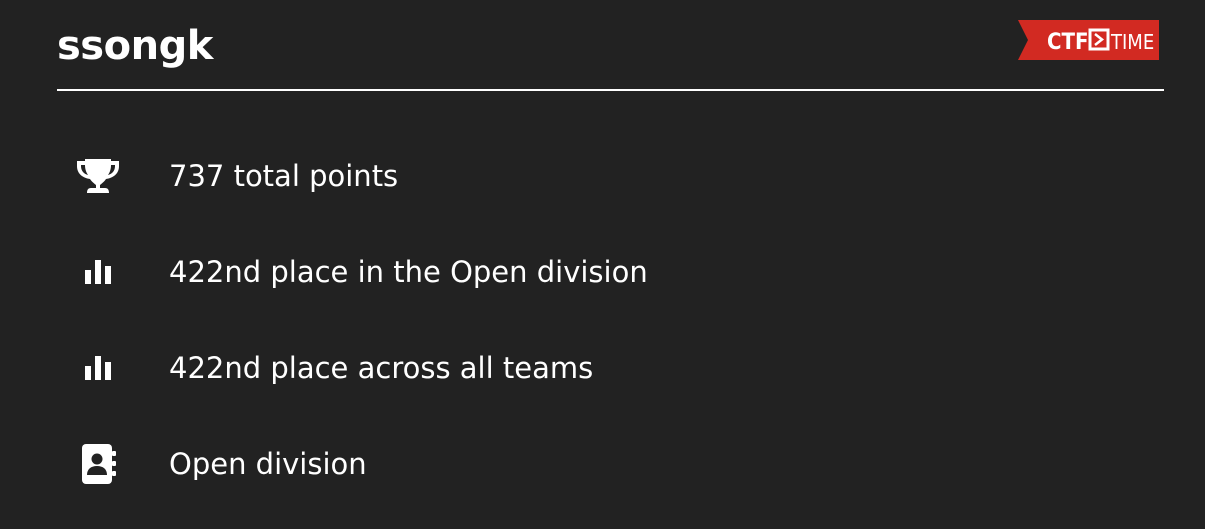 The height and width of the screenshot is (529, 1205). What do you see at coordinates (1132, 42) in the screenshot?
I see `logo-time-text: TIME` at bounding box center [1132, 42].